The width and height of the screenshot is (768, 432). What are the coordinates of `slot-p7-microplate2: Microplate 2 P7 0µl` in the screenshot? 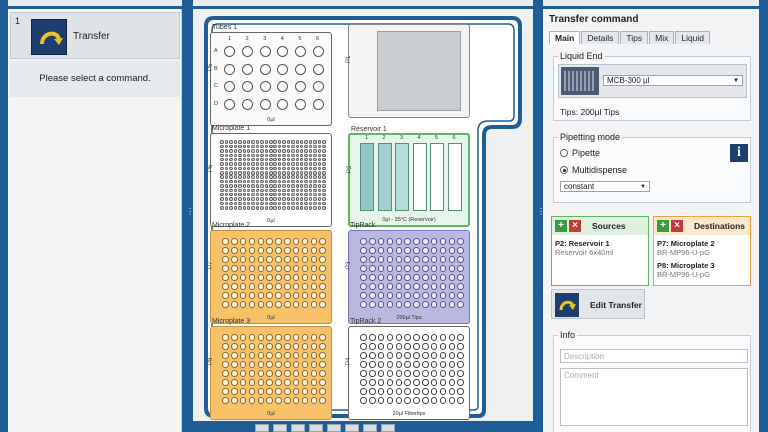 It's located at (270, 273).